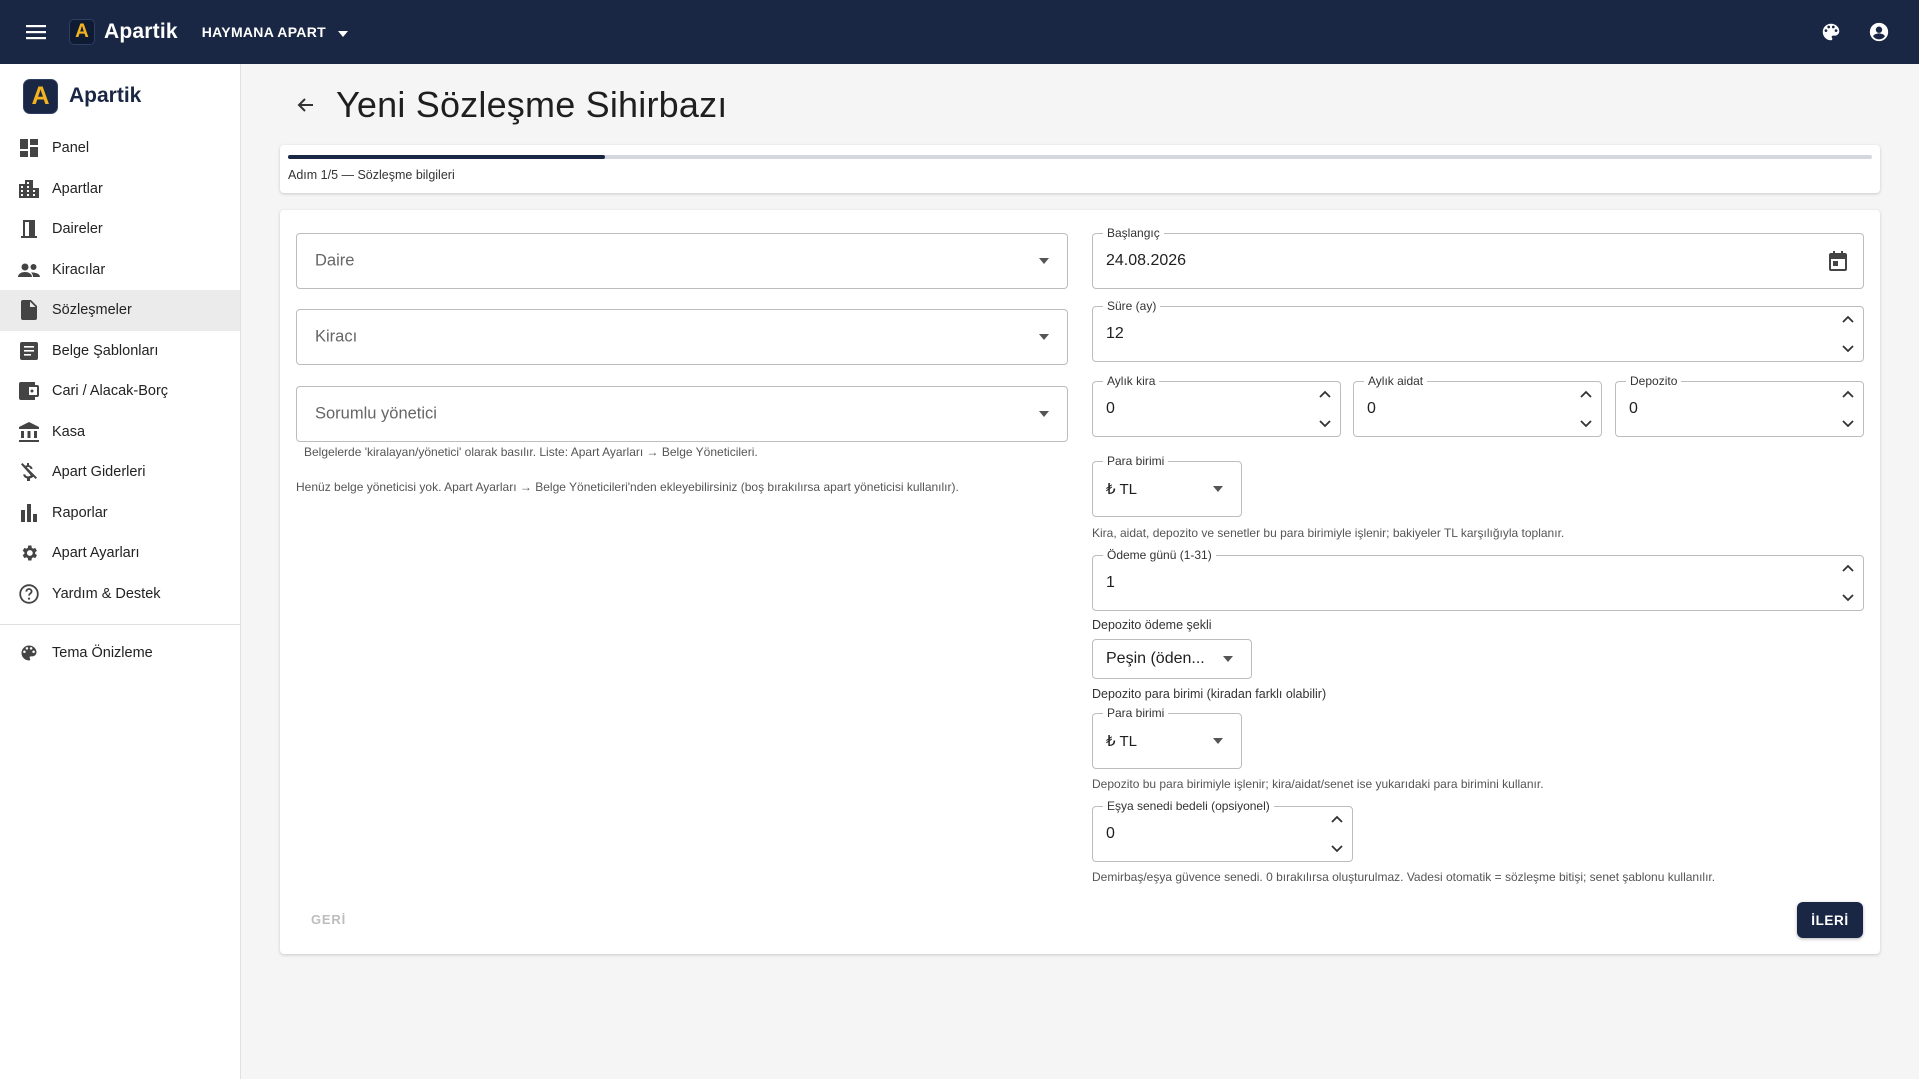 This screenshot has height=1079, width=1919. What do you see at coordinates (29, 594) in the screenshot?
I see `help-icon` at bounding box center [29, 594].